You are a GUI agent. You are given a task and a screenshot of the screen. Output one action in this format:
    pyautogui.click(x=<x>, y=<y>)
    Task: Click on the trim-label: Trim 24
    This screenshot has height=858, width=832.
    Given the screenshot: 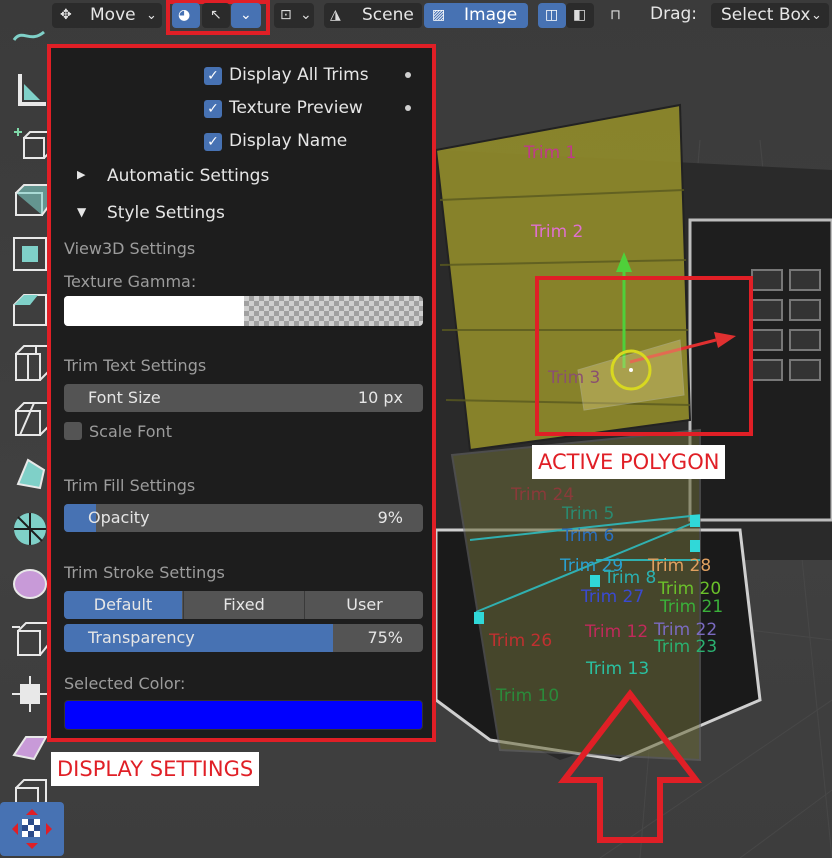 What is the action you would take?
    pyautogui.click(x=543, y=495)
    